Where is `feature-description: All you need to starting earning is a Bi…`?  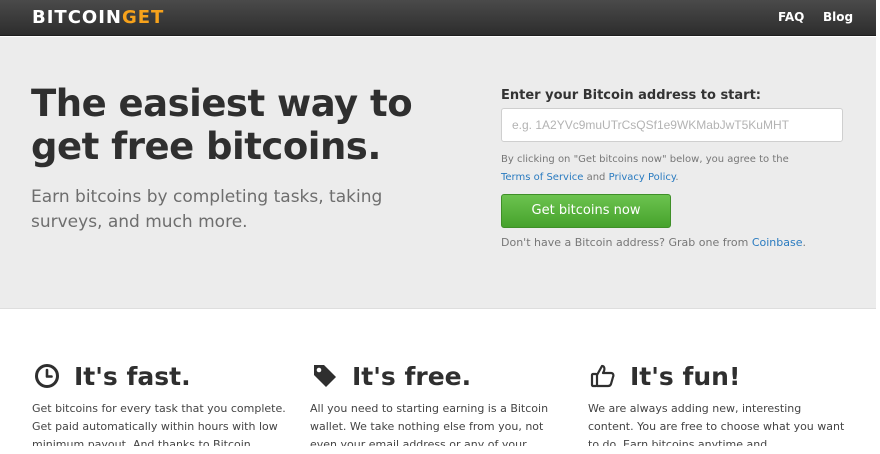
feature-description: All you need to starting earning is a Bi… is located at coordinates (429, 424).